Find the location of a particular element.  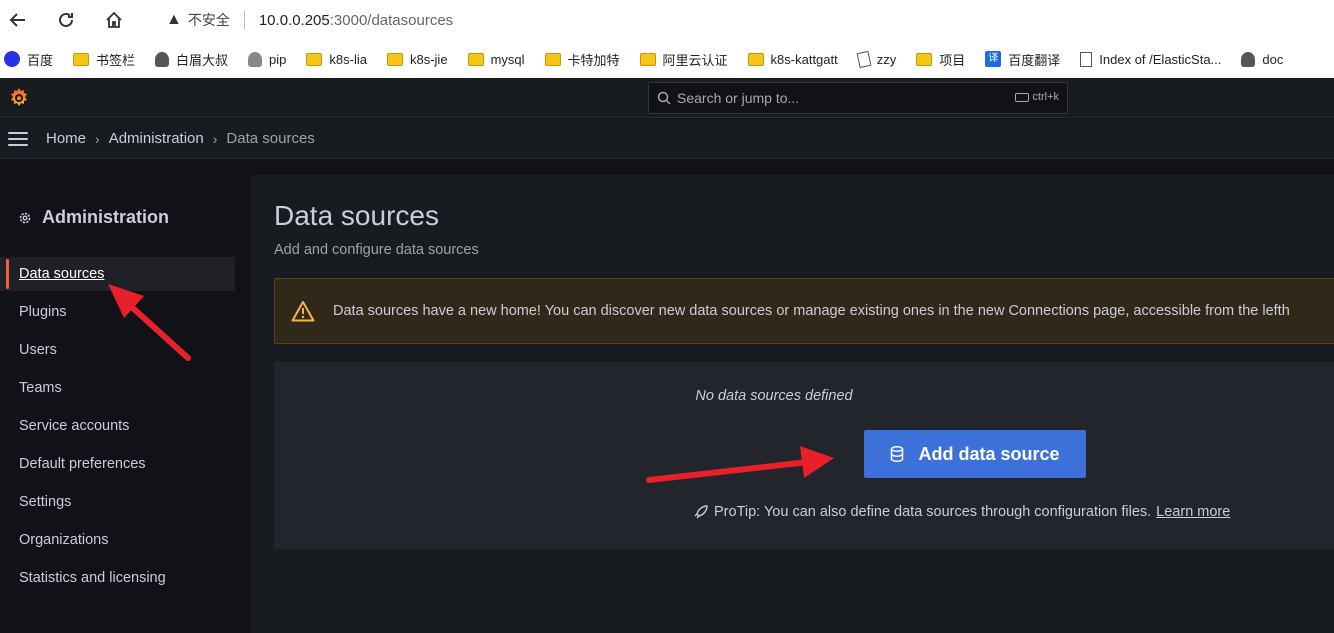

page-subtitle: Add and configure data sources is located at coordinates (376, 250).